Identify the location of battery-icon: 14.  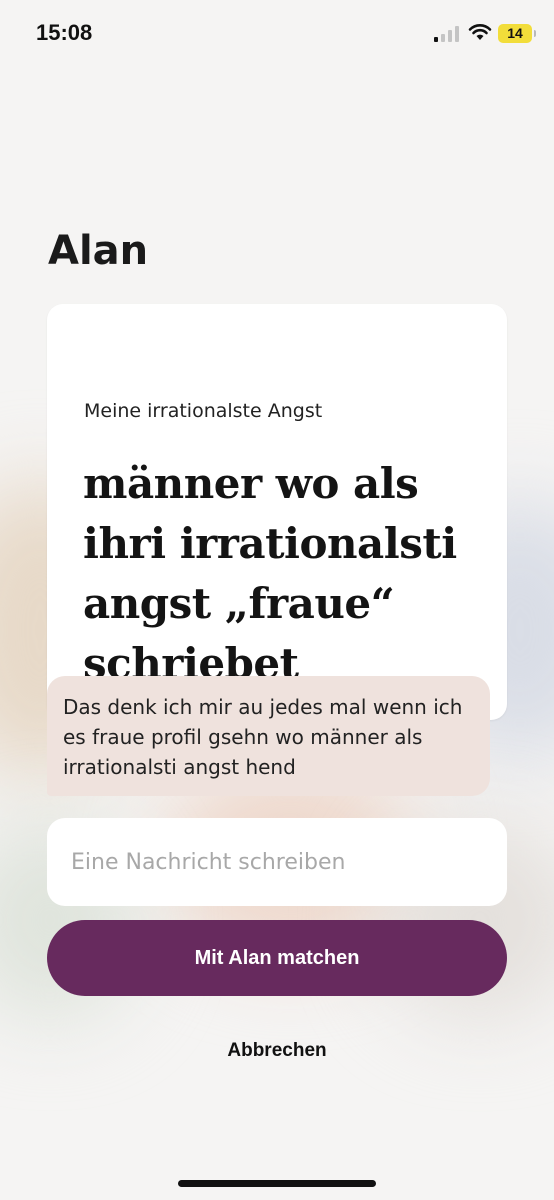
(517, 33).